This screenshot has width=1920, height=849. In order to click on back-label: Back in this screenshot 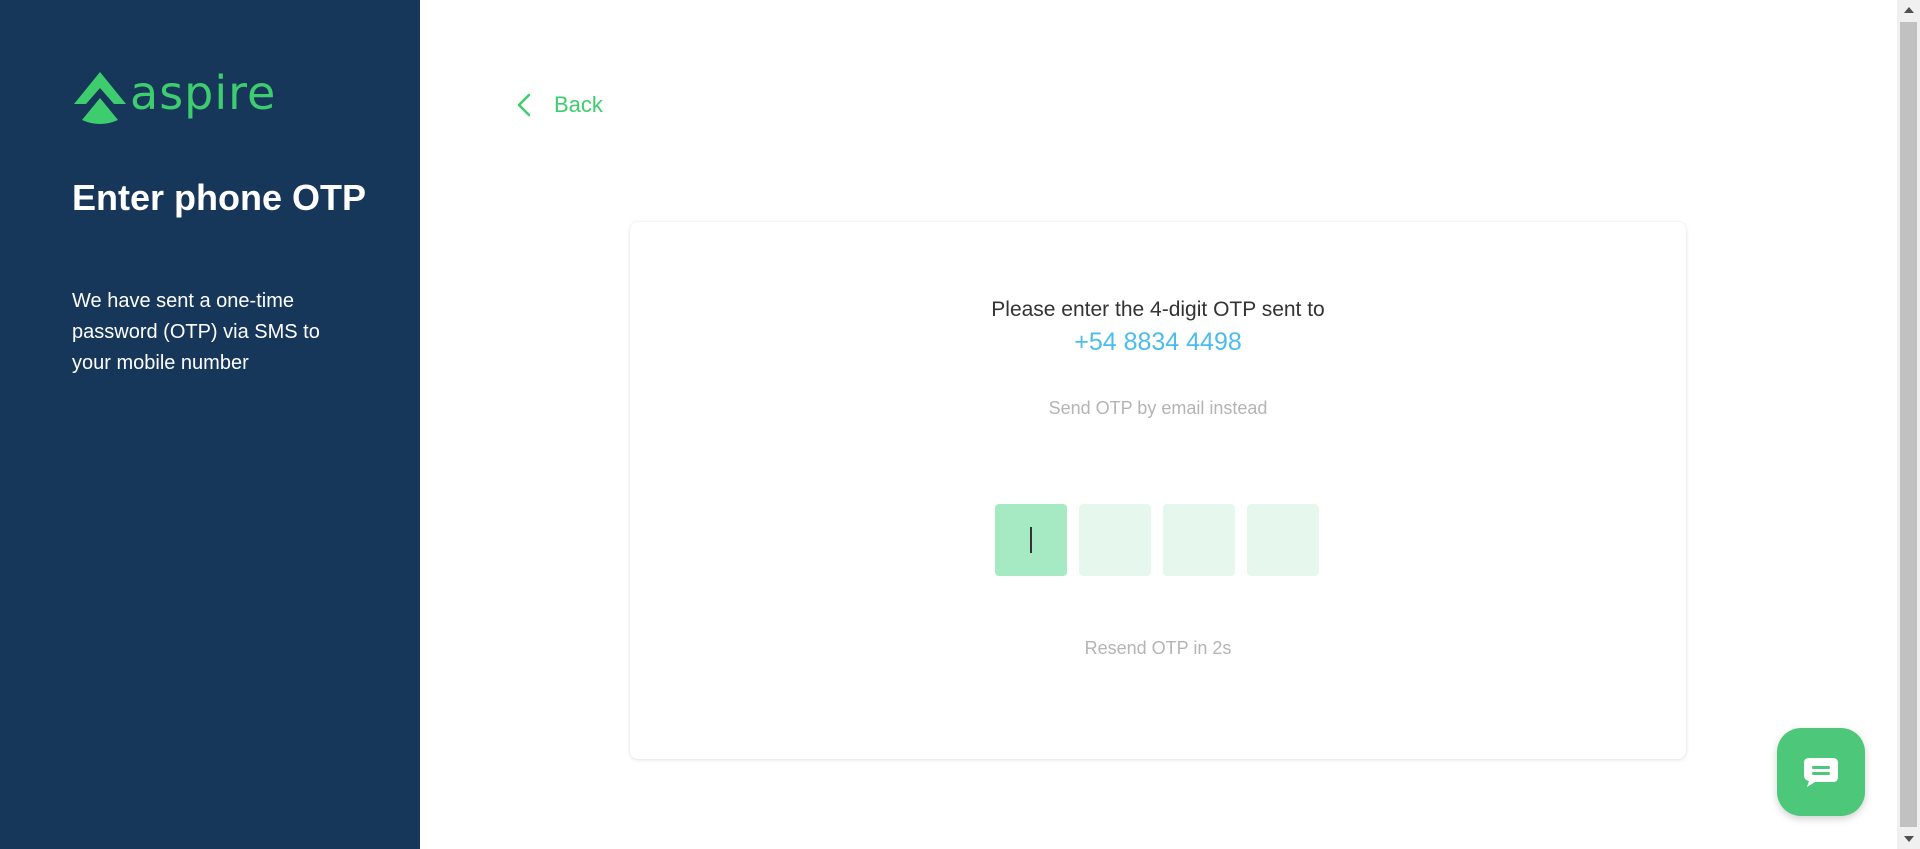, I will do `click(578, 104)`.